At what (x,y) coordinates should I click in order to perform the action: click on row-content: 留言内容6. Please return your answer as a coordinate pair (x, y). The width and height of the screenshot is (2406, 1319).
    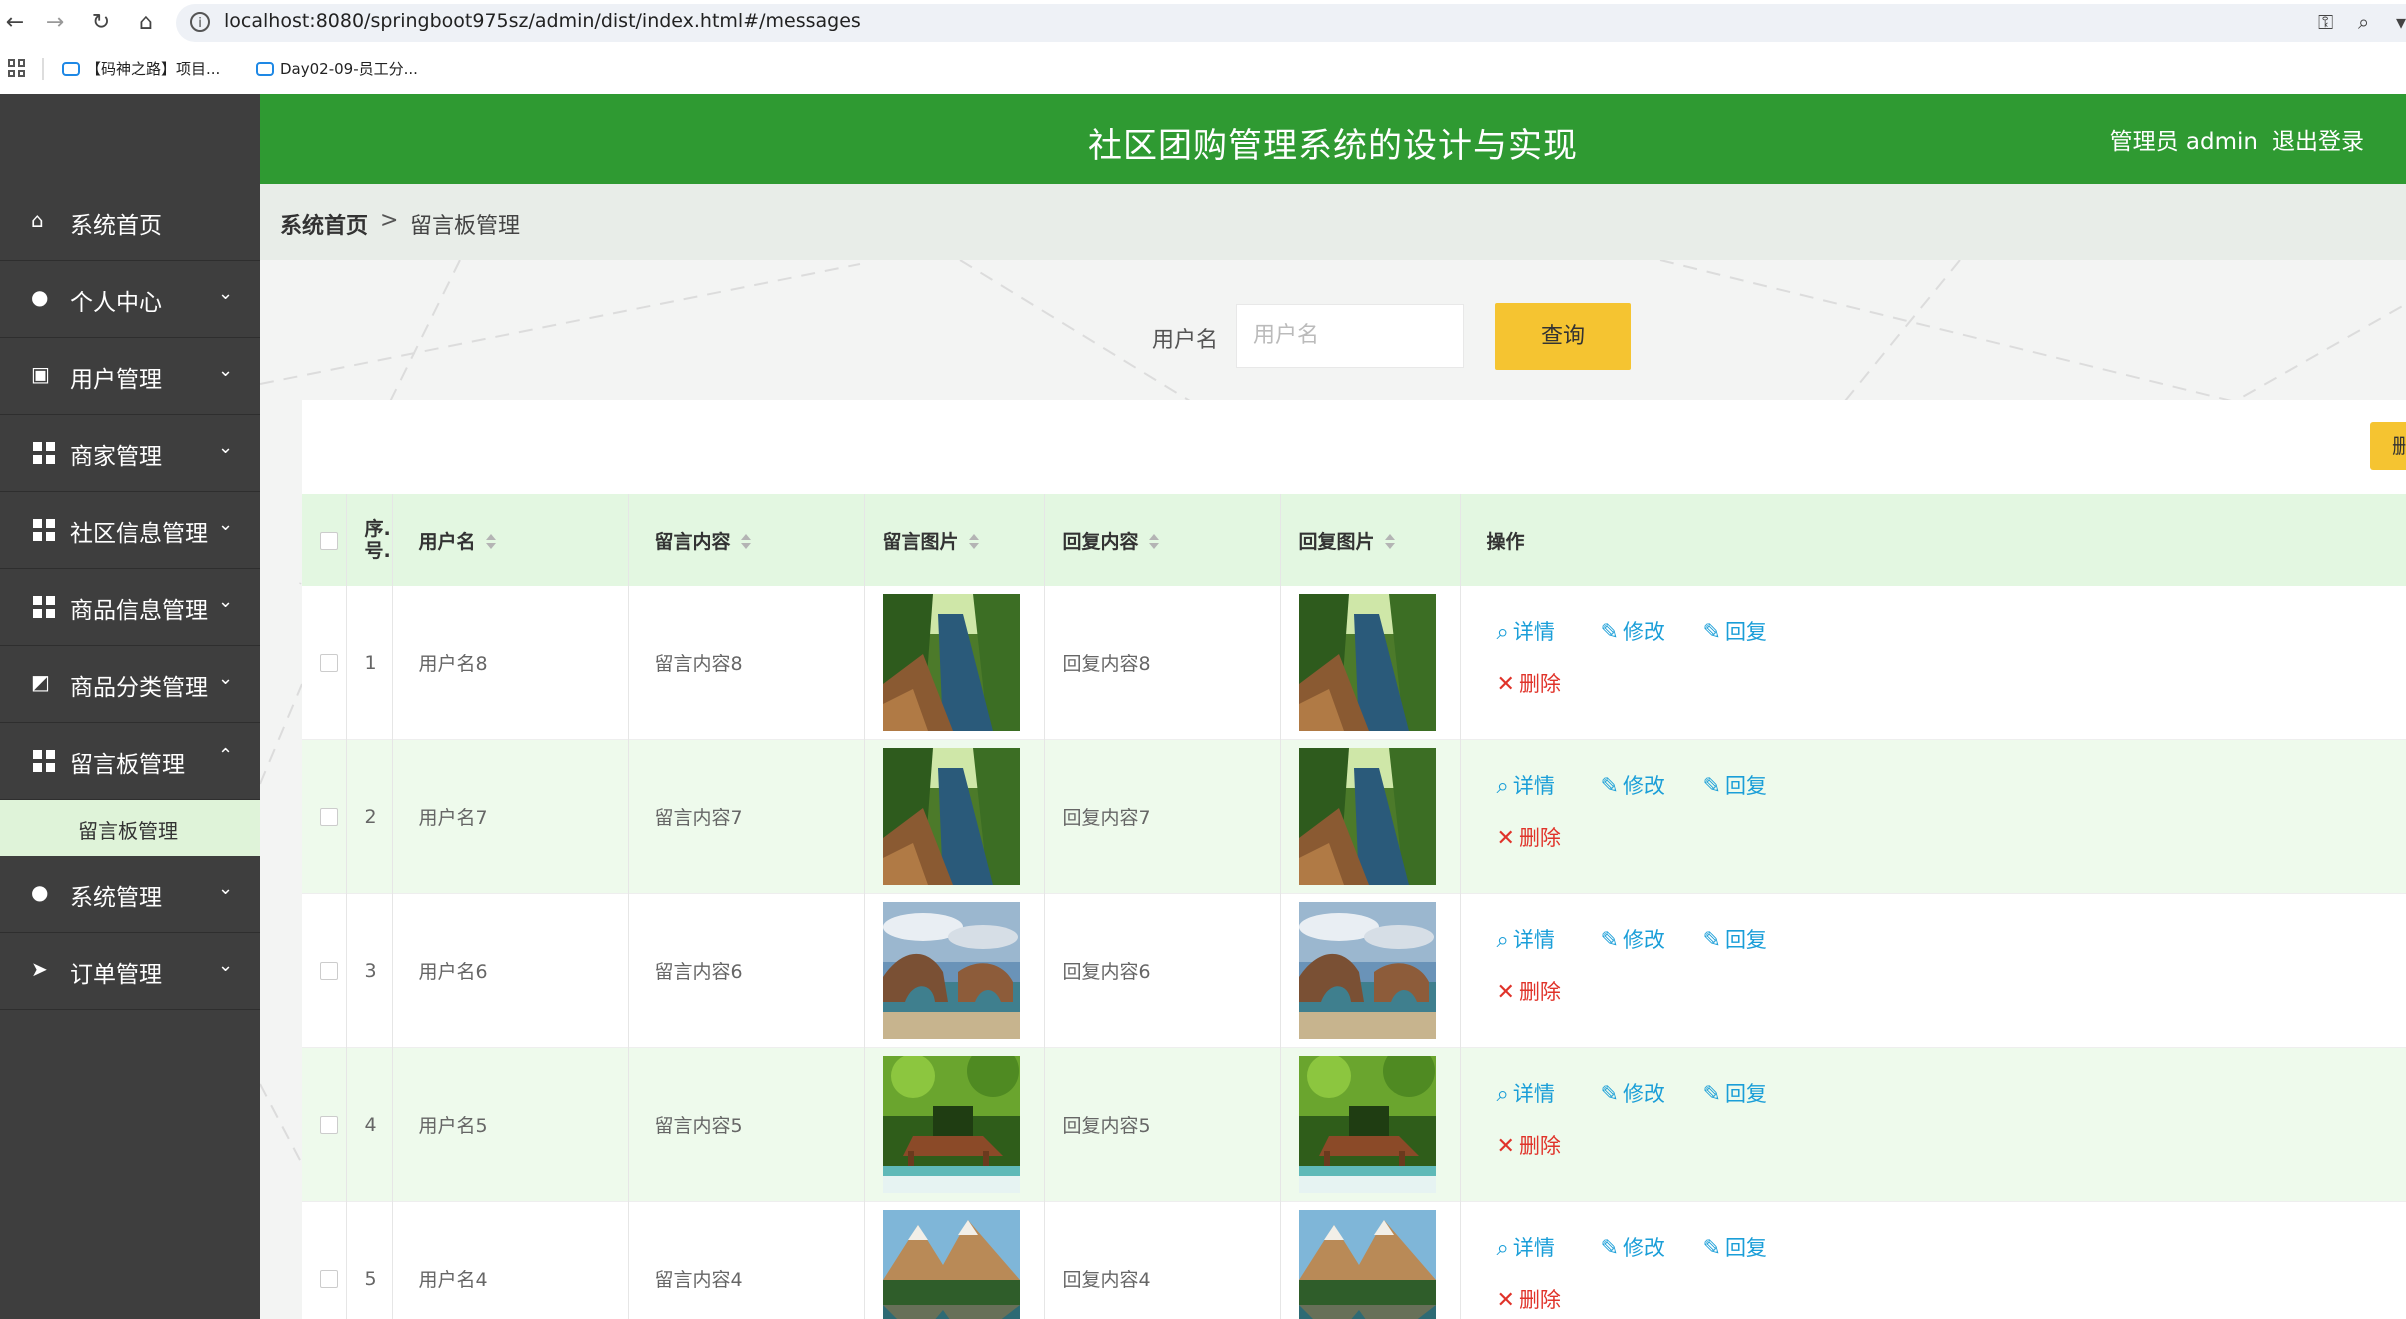
    Looking at the image, I should click on (746, 970).